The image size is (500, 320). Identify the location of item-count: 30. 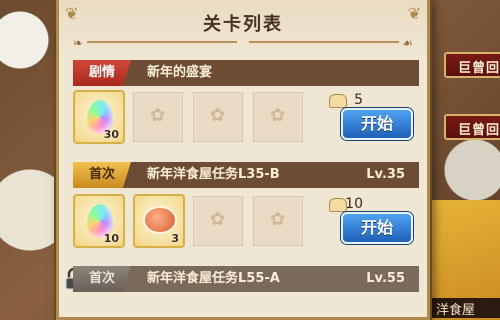
(111, 134).